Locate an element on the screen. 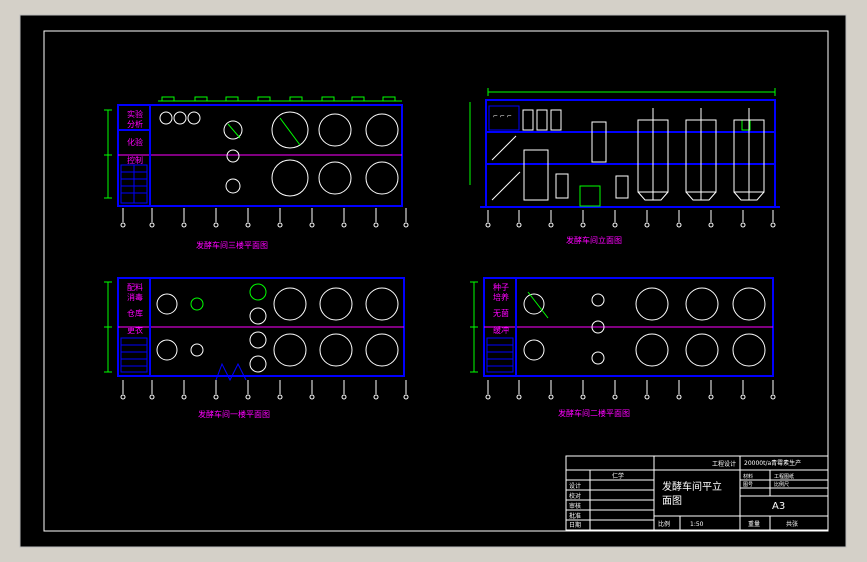 The height and width of the screenshot is (562, 867). total-label: 共张 is located at coordinates (792, 524).